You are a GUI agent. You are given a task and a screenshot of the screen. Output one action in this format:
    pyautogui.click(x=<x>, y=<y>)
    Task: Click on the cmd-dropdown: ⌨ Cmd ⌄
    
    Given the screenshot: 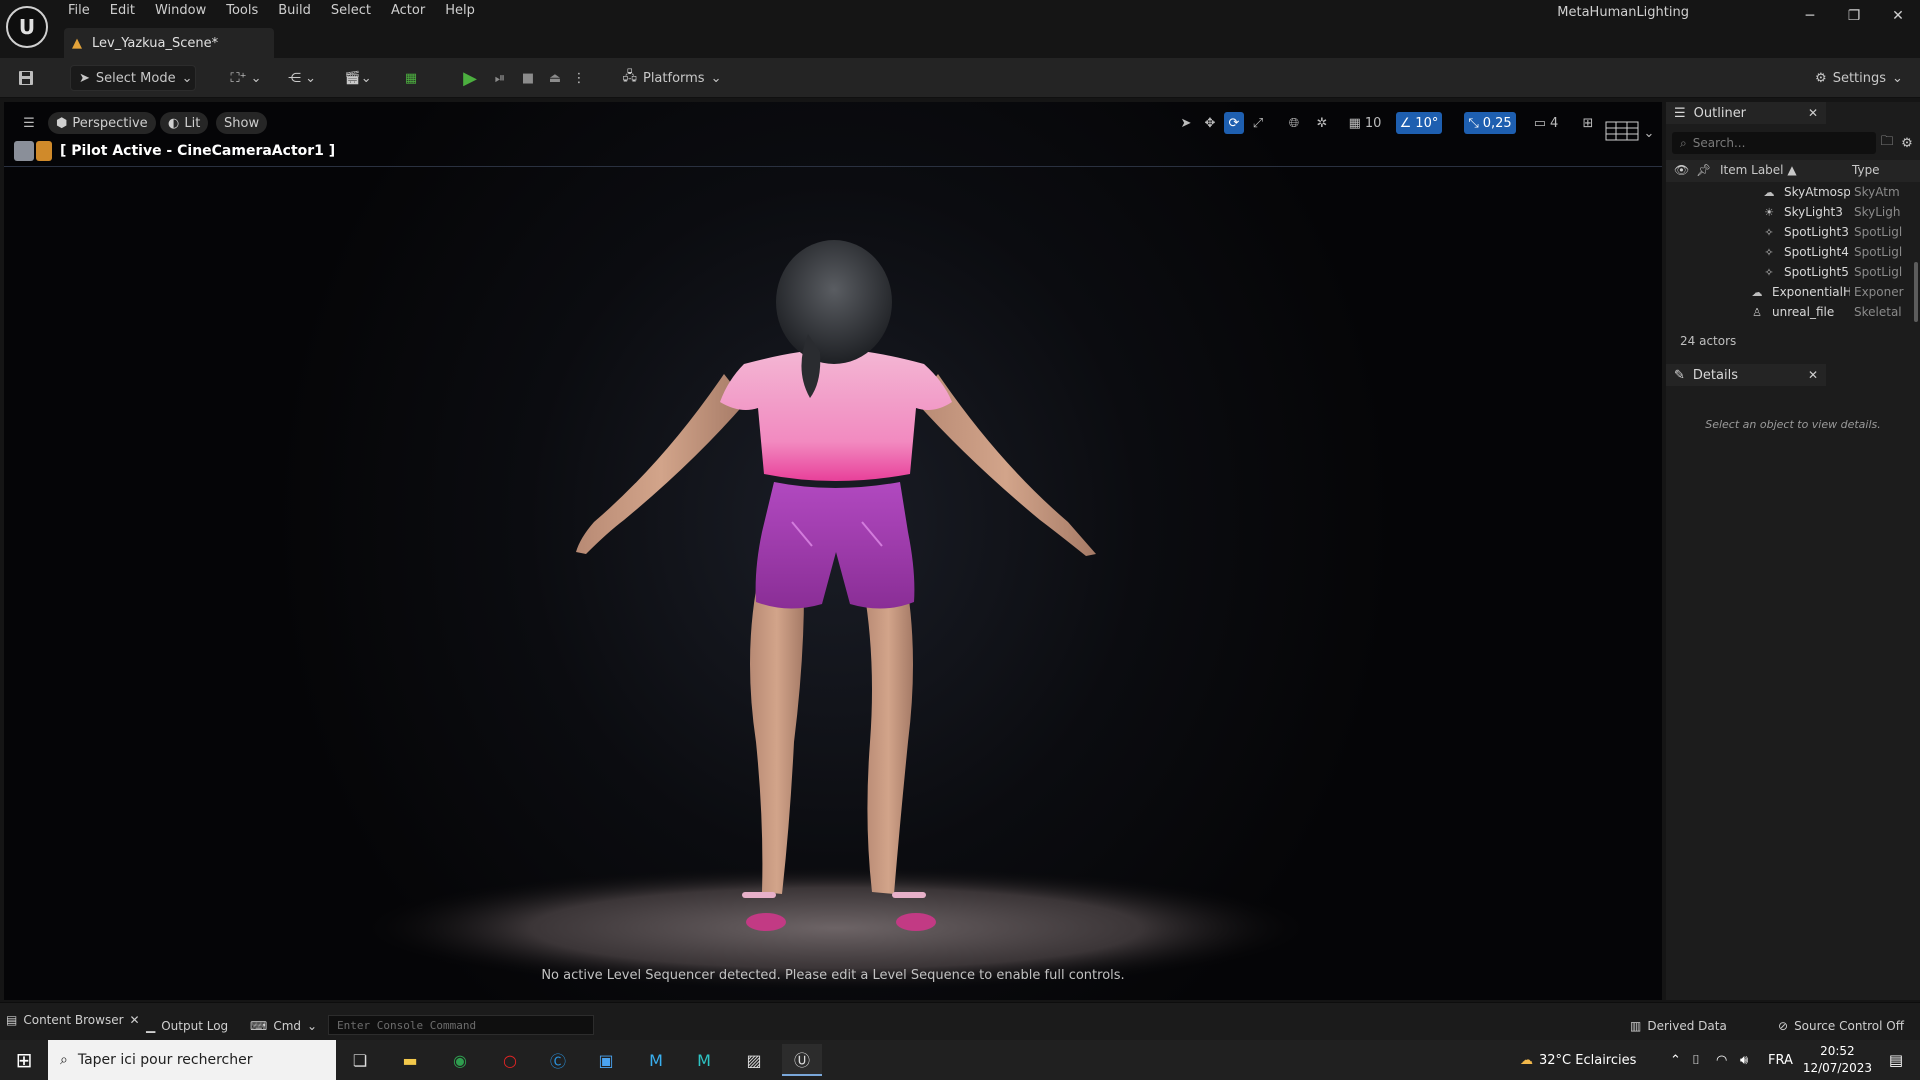 What is the action you would take?
    pyautogui.click(x=283, y=1026)
    